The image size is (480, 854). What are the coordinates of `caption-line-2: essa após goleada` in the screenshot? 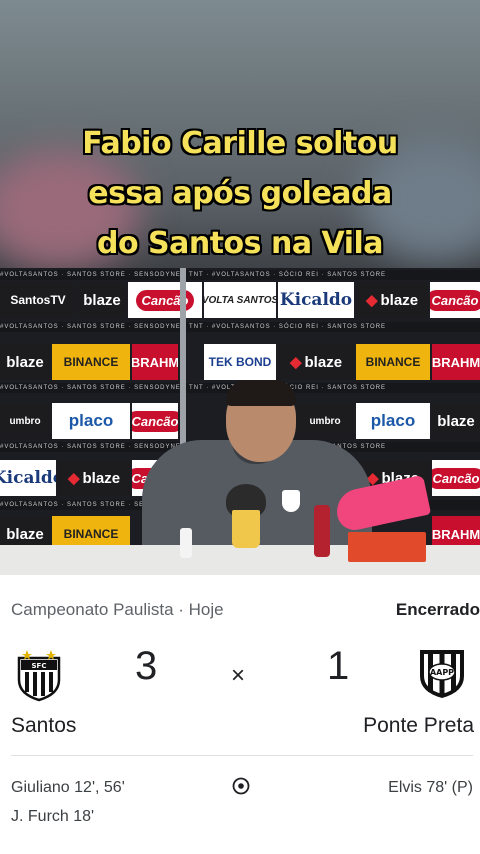 It's located at (240, 193).